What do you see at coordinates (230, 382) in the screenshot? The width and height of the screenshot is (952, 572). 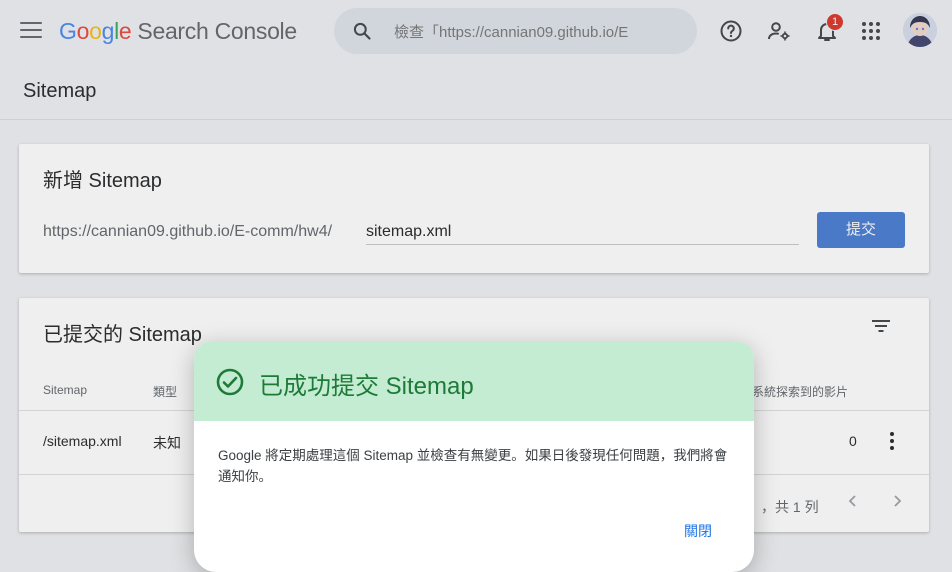 I see `check-circle-icon` at bounding box center [230, 382].